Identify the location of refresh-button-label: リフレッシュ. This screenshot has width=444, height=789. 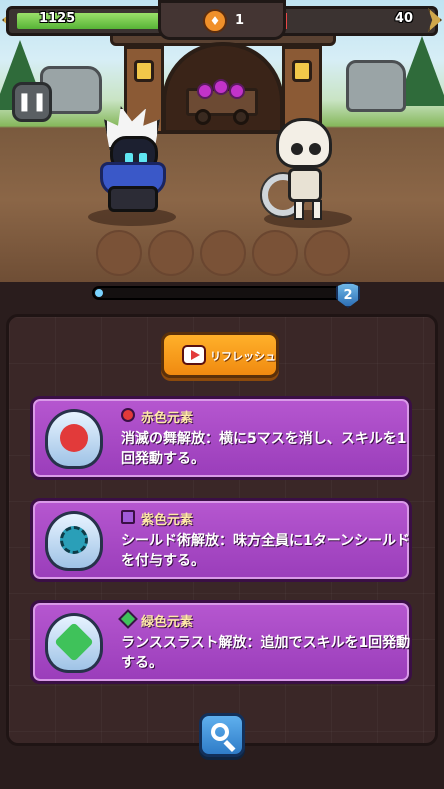
(243, 356).